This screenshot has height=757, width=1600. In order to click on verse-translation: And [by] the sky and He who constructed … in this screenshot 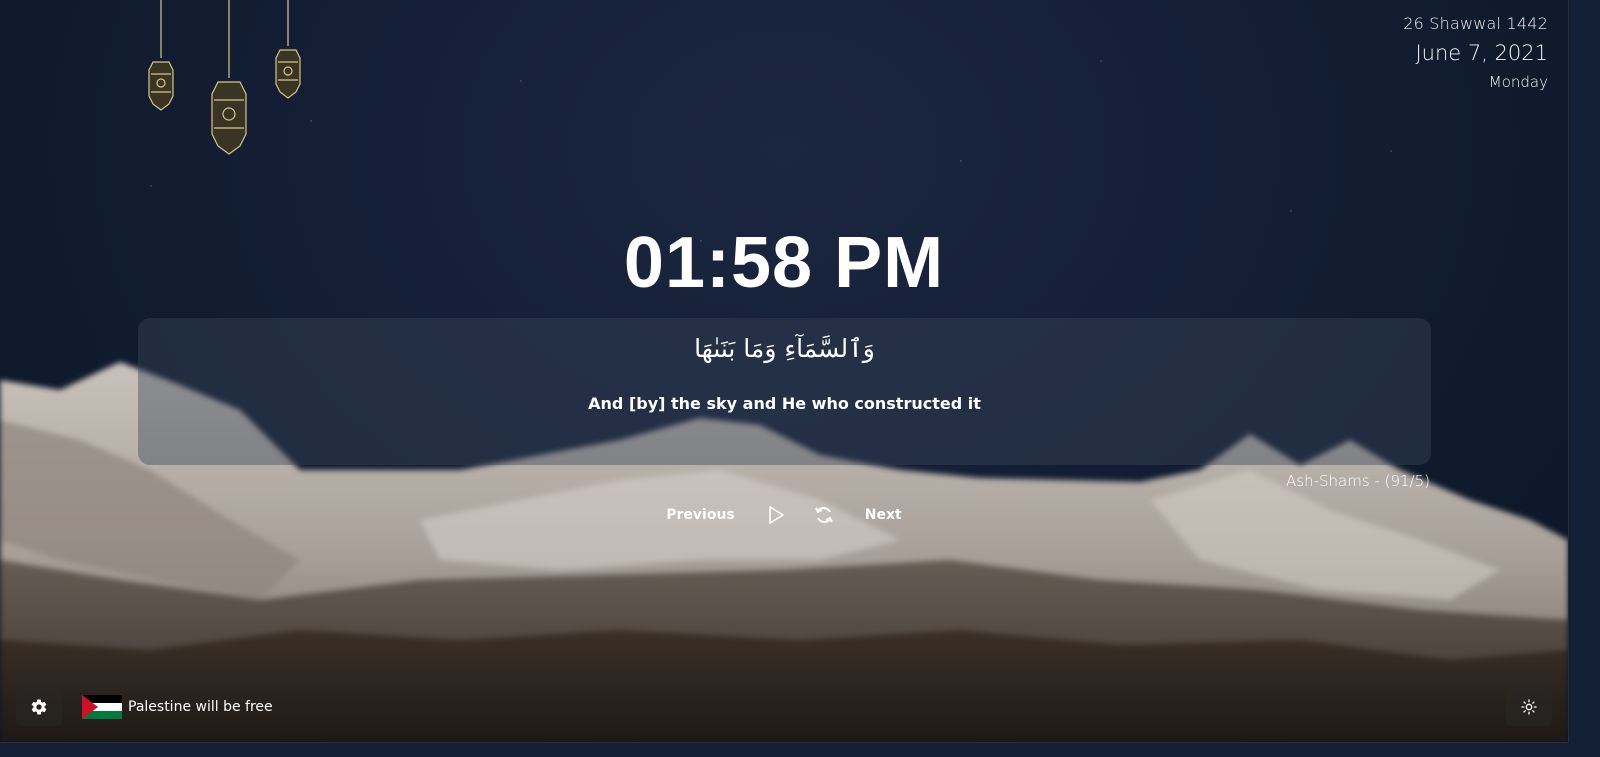, I will do `click(784, 403)`.